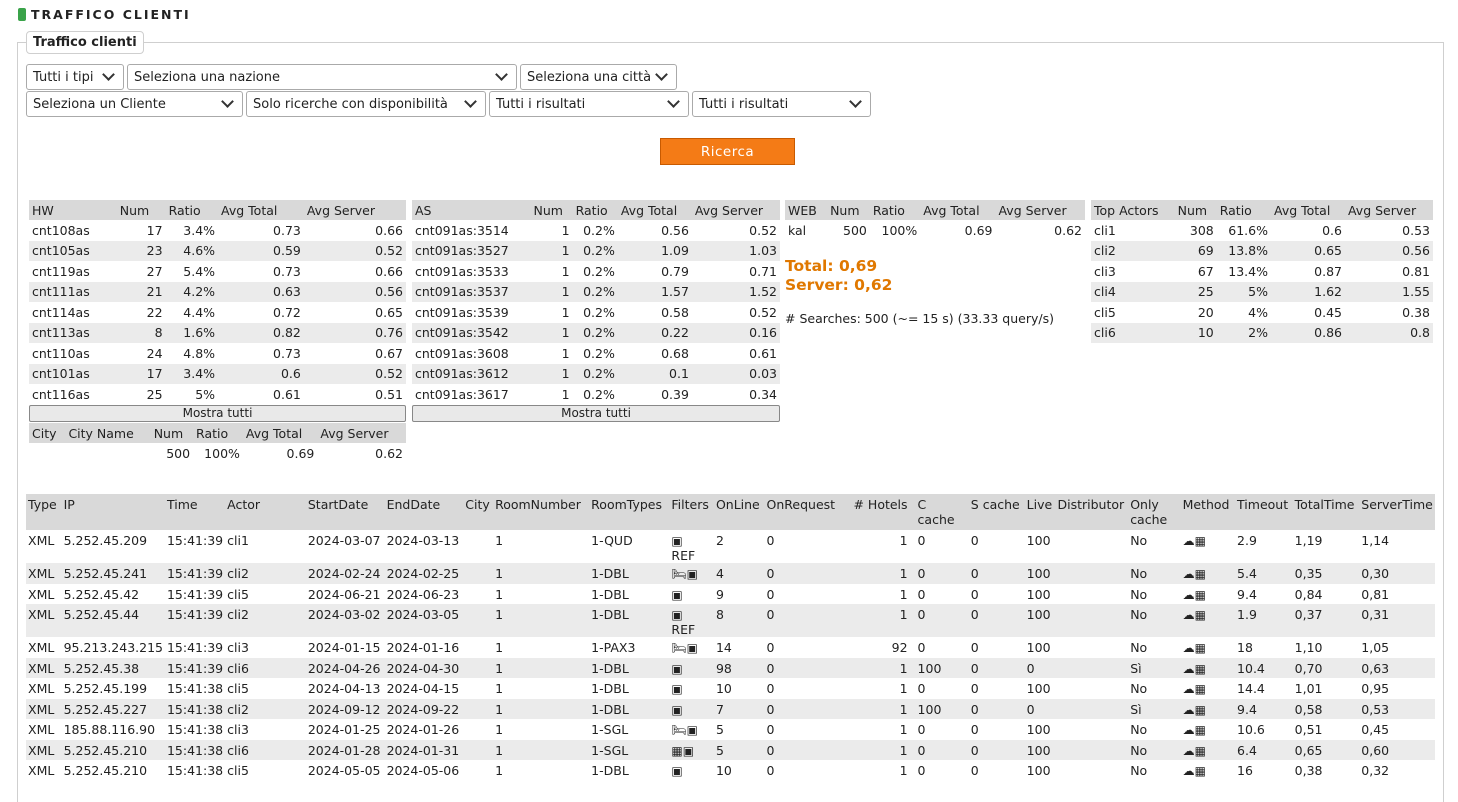 This screenshot has width=1458, height=802. I want to click on results-select-2: Tutti i risultati, so click(781, 104).